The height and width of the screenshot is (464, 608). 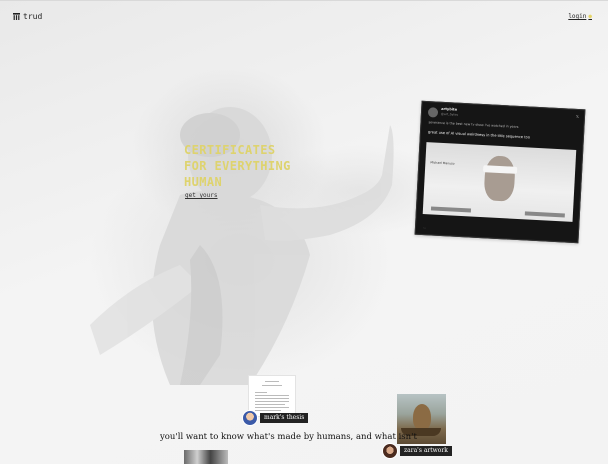 I want to click on mark-avatar, so click(x=250, y=418).